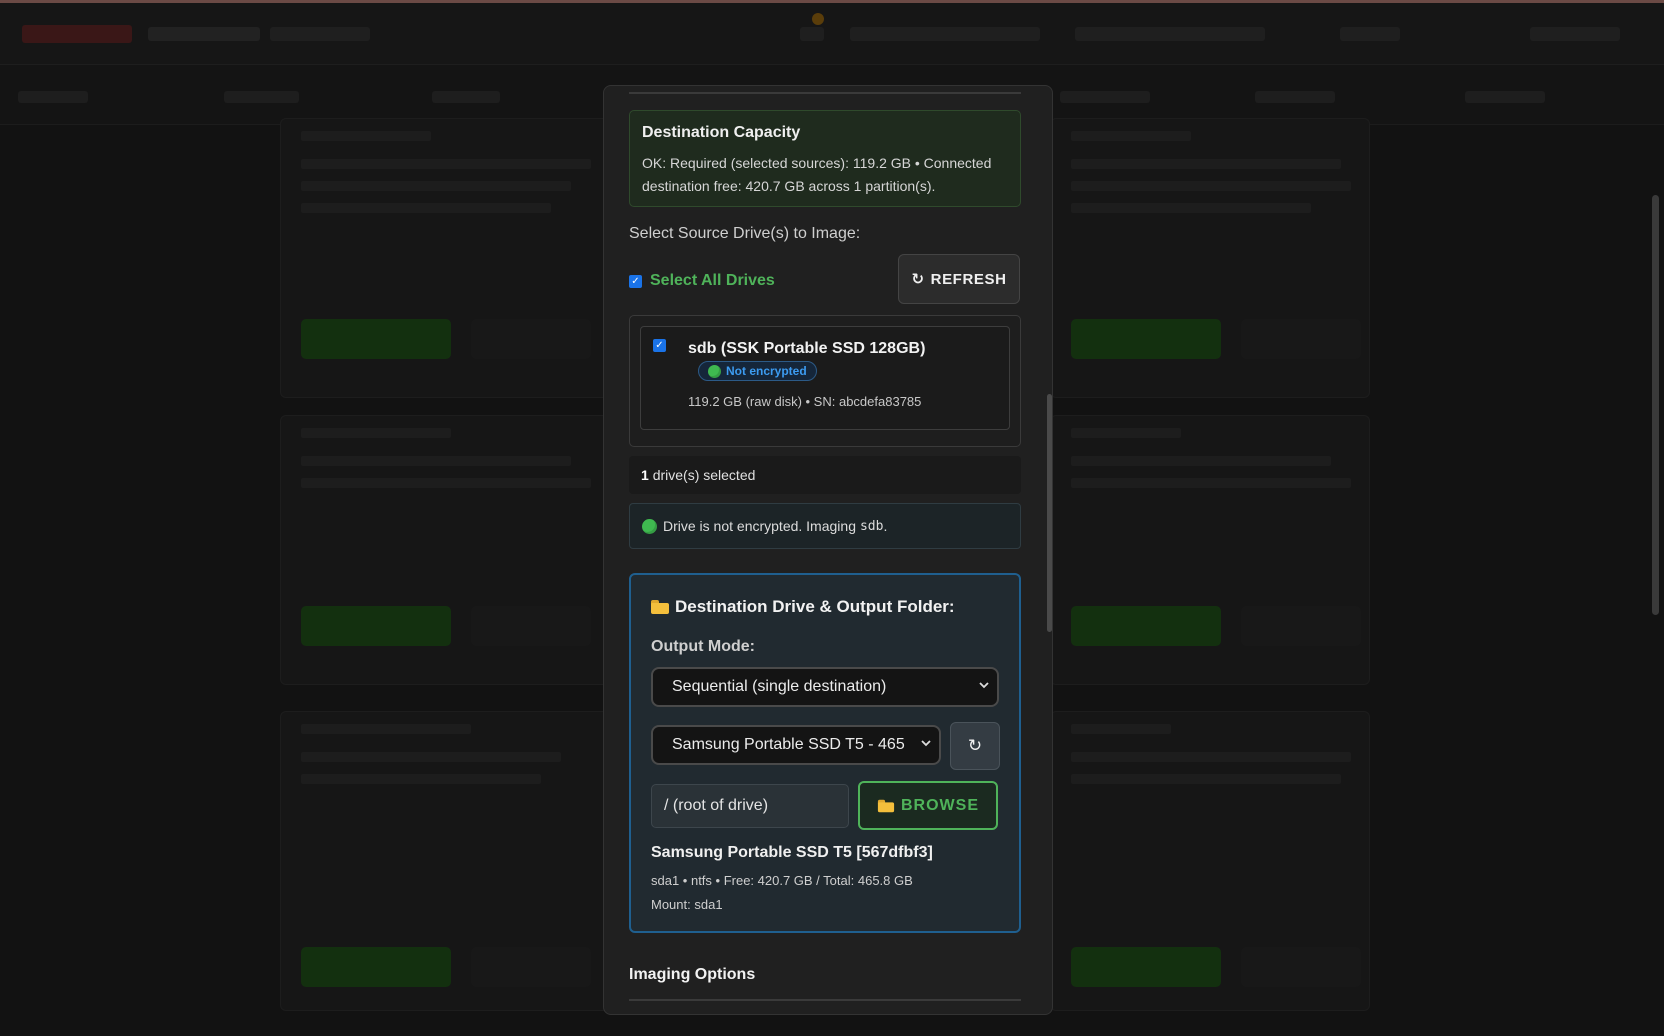  What do you see at coordinates (871, 526) in the screenshot?
I see `encryption-notice-device: sdb` at bounding box center [871, 526].